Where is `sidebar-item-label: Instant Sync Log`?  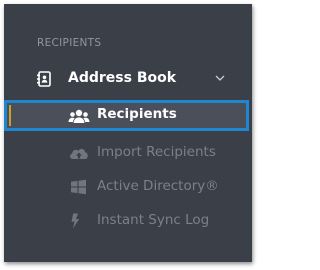
sidebar-item-label: Instant Sync Log is located at coordinates (153, 220).